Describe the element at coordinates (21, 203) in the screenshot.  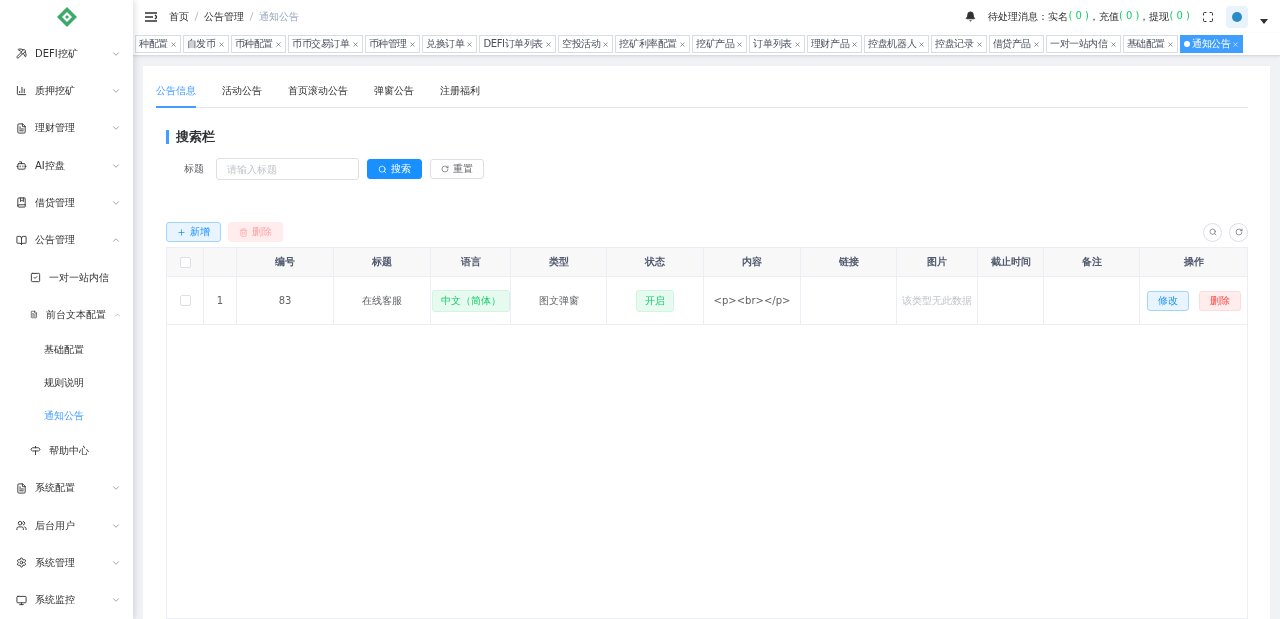
I see `book-icon` at that location.